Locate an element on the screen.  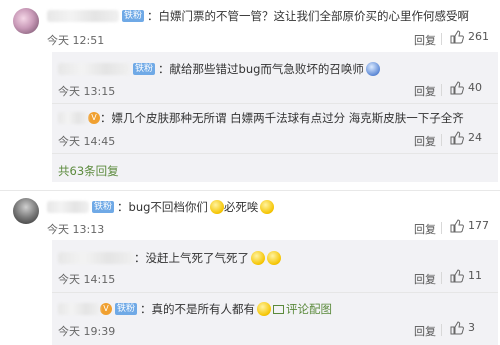
comment-text: 铁粉 ：白嫖门票的不管一管？这让我们全部原价买的心里作何感受啊 is located at coordinates (258, 16).